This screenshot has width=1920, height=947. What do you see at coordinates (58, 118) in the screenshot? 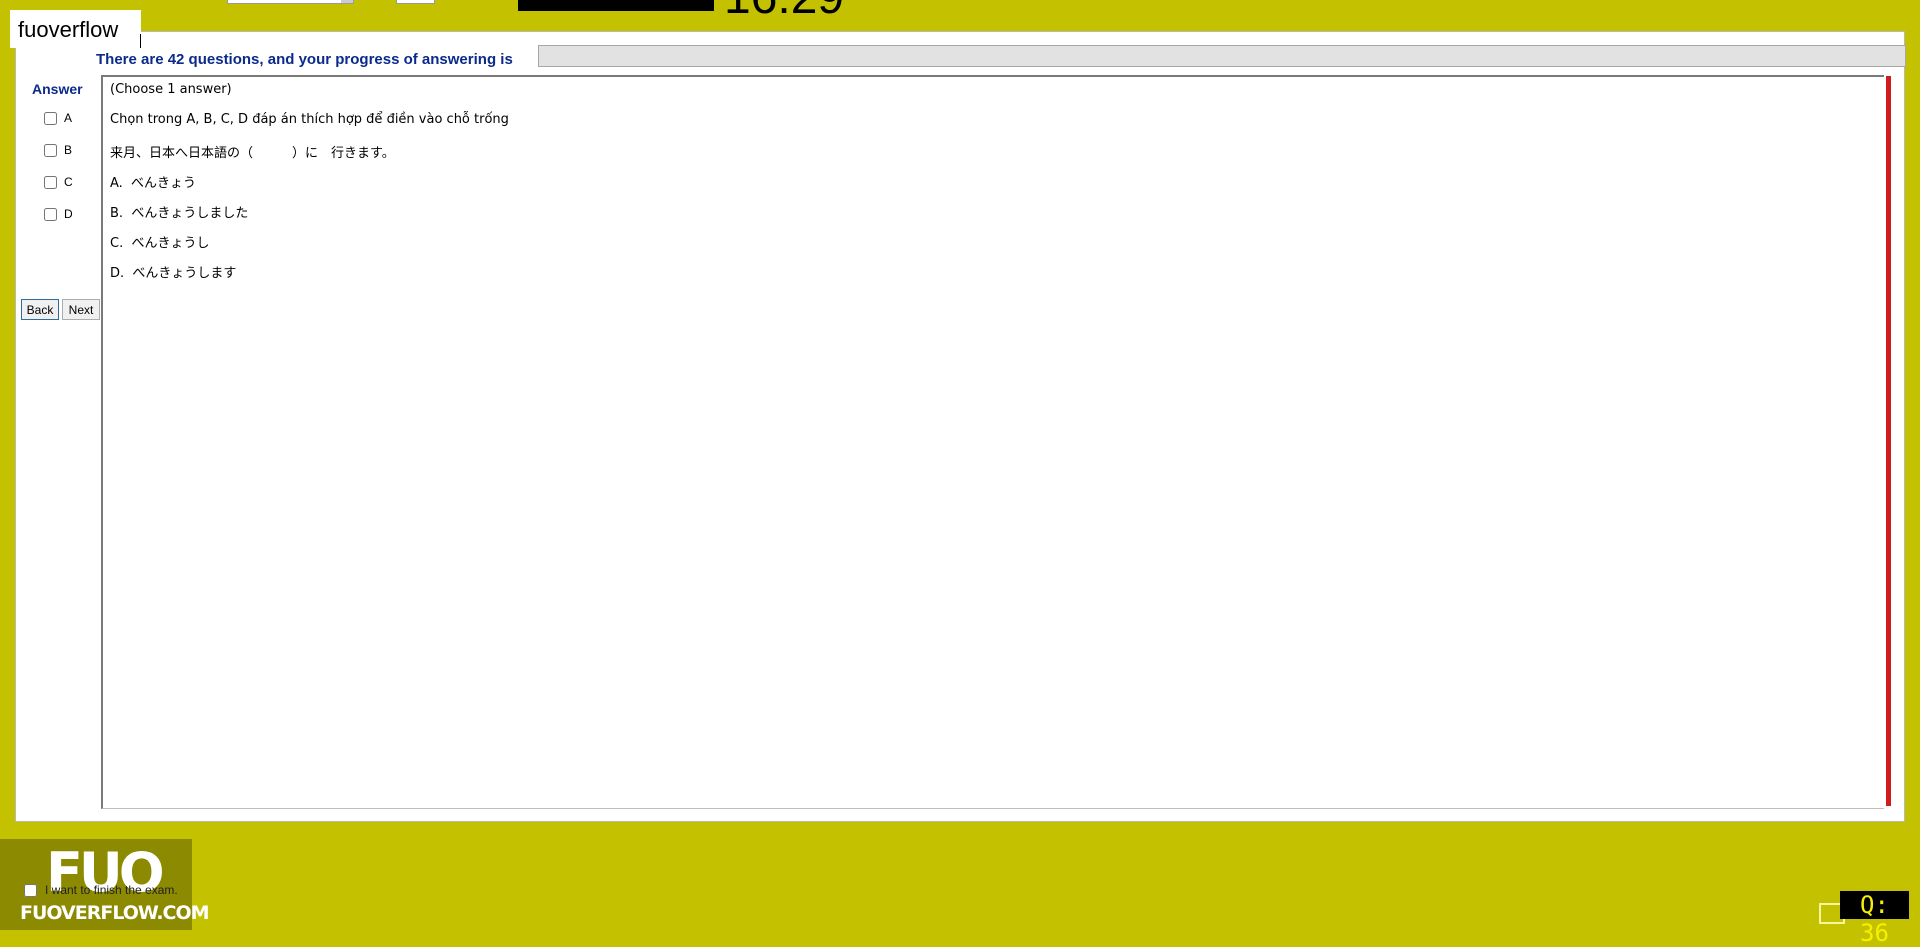
I see `answer-option-a: A` at bounding box center [58, 118].